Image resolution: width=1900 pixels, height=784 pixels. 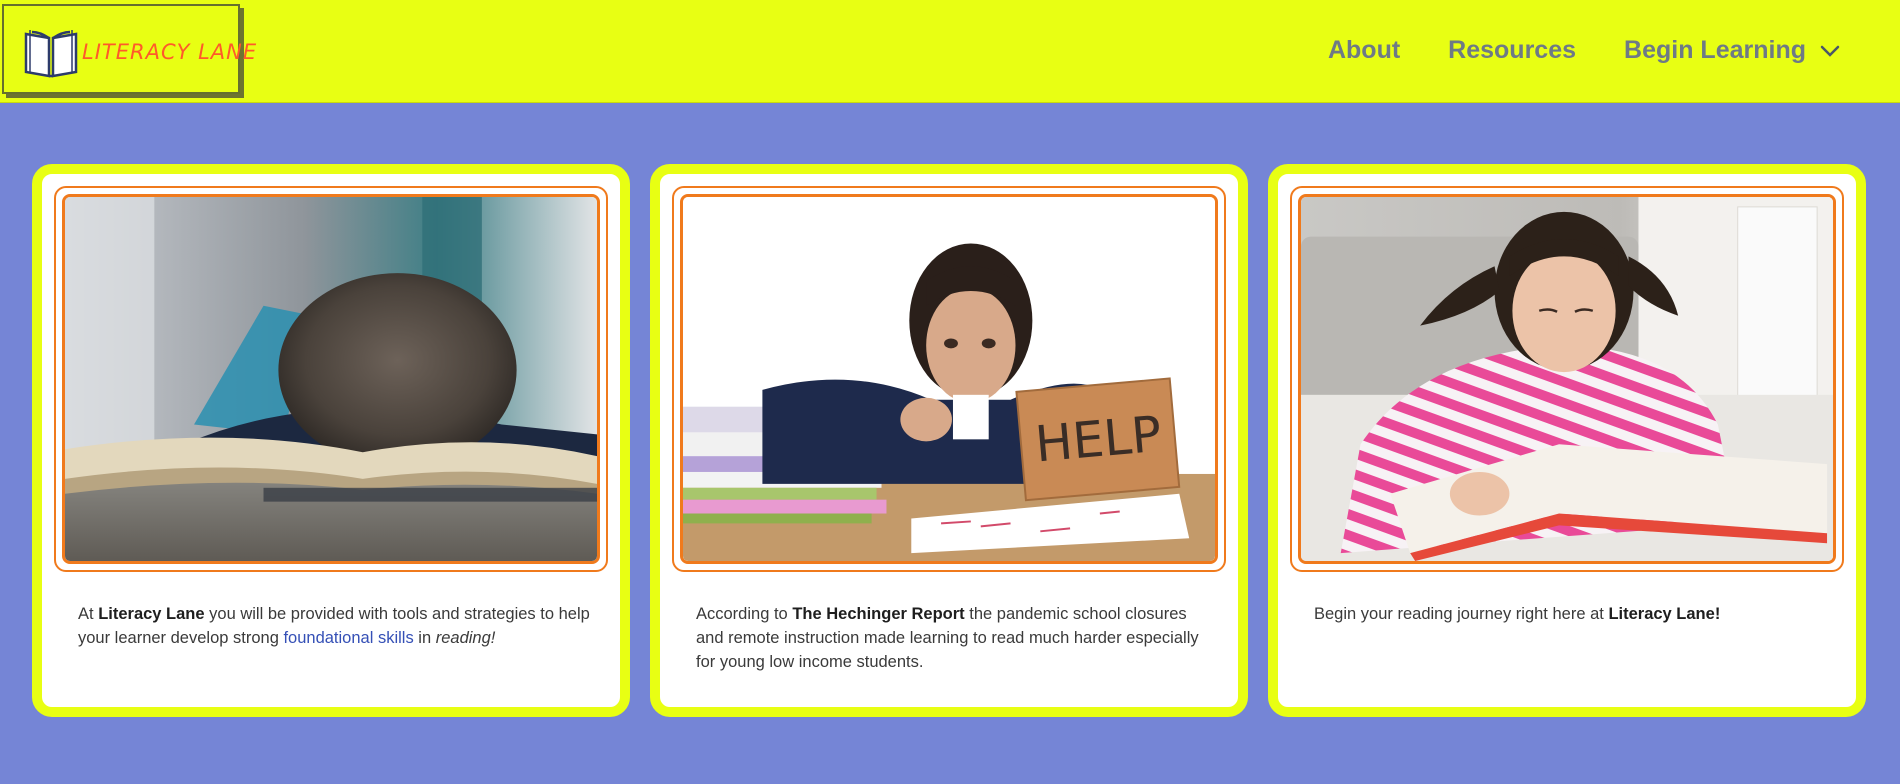 What do you see at coordinates (1364, 50) in the screenshot?
I see `nav-about: About` at bounding box center [1364, 50].